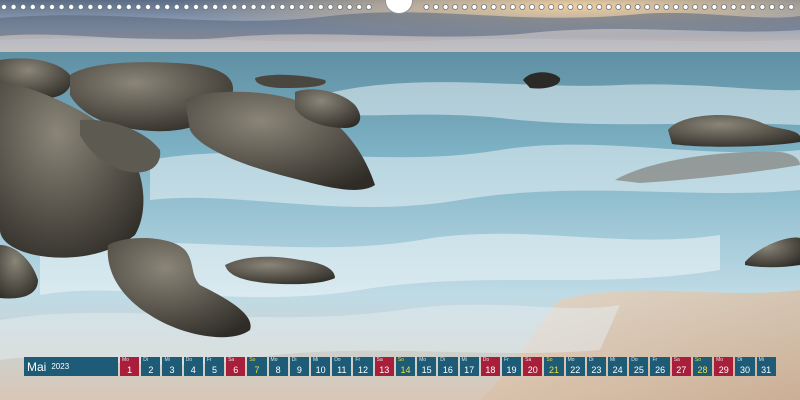 The height and width of the screenshot is (400, 800). I want to click on day-cell: Mo 22, so click(575, 366).